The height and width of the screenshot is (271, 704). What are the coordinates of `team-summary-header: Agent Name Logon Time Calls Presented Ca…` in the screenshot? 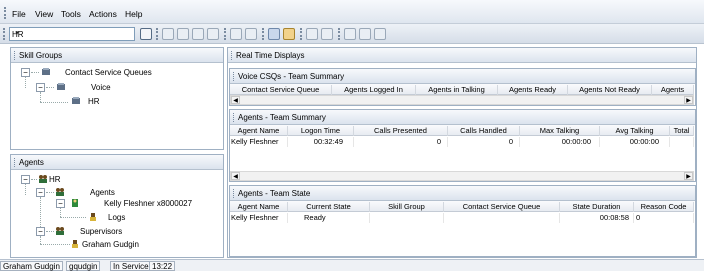 It's located at (462, 130).